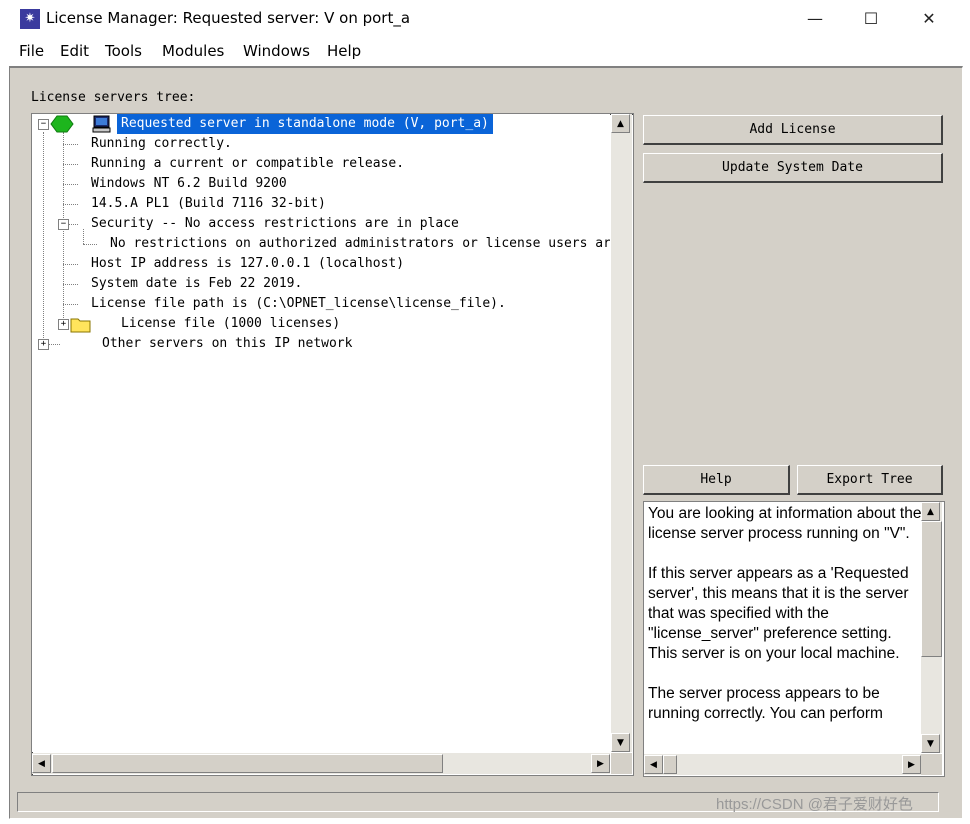 The height and width of the screenshot is (824, 970). I want to click on maximize-button: ☐, so click(871, 19).